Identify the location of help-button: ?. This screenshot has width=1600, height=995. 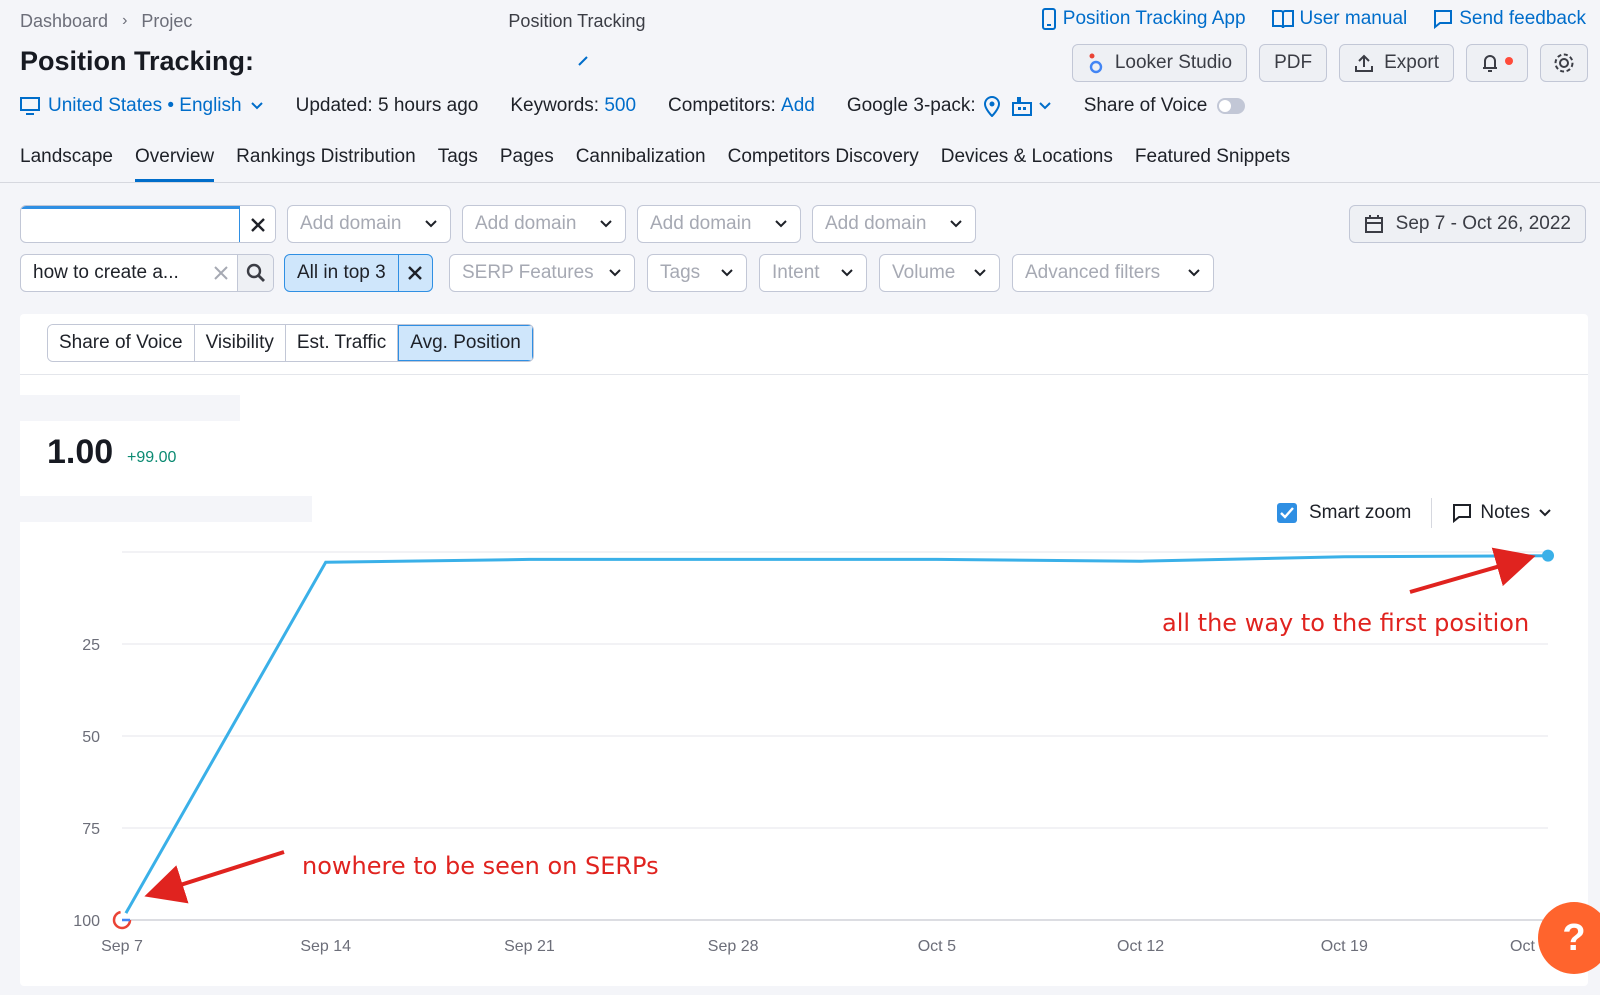
(1569, 938).